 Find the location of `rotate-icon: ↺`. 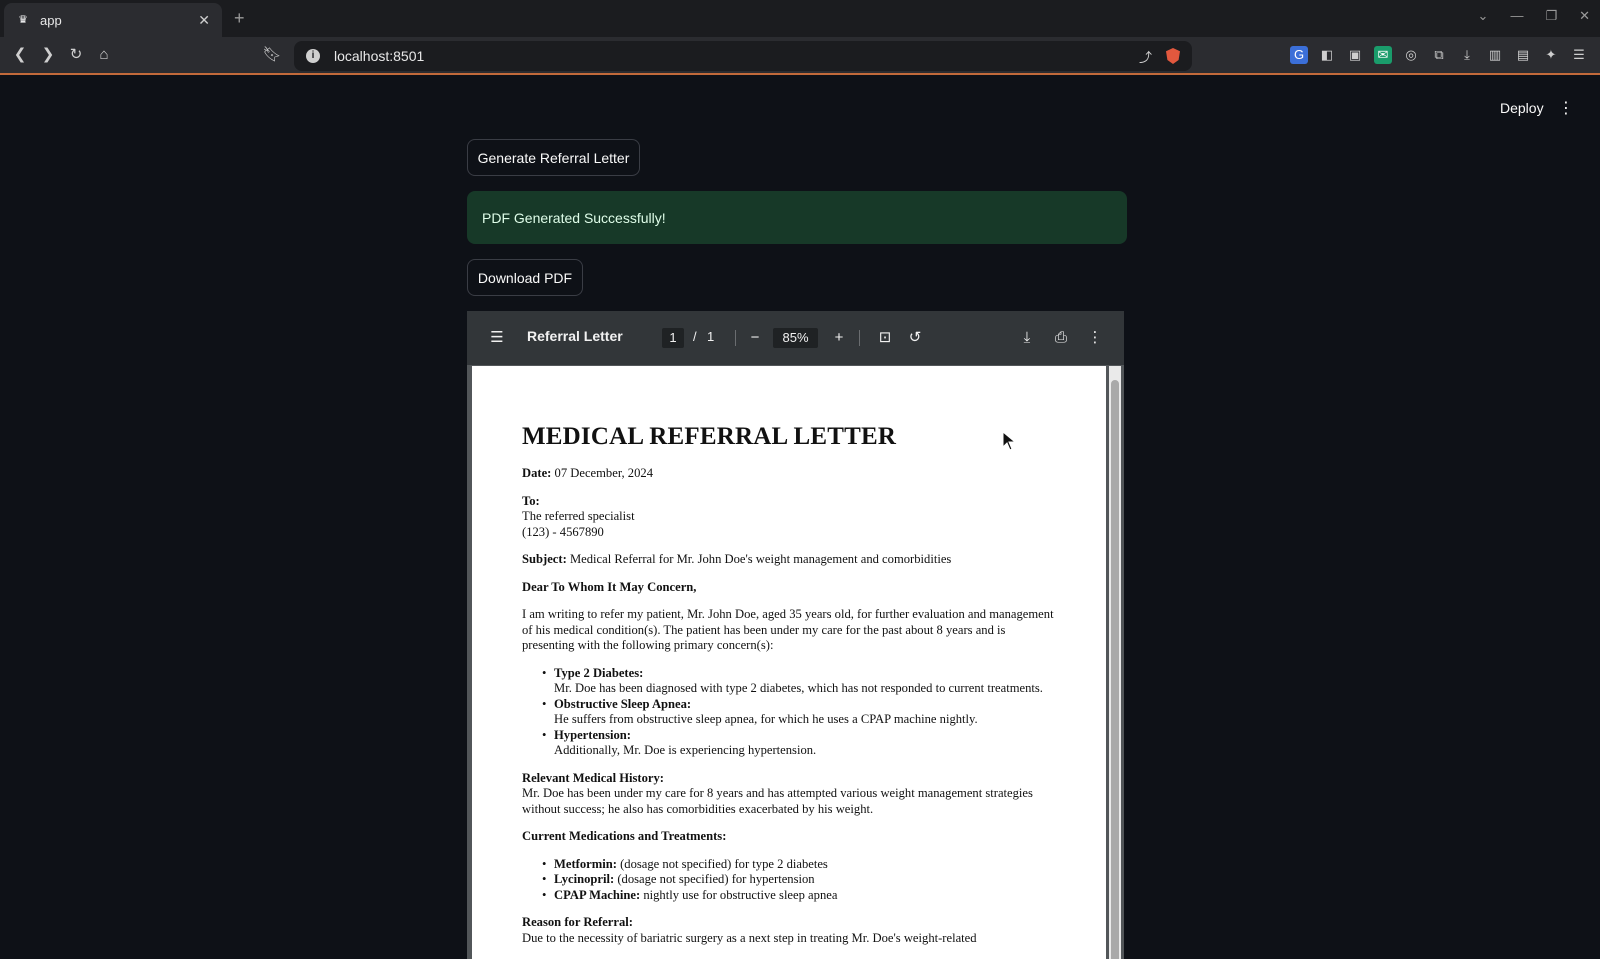

rotate-icon: ↺ is located at coordinates (915, 338).